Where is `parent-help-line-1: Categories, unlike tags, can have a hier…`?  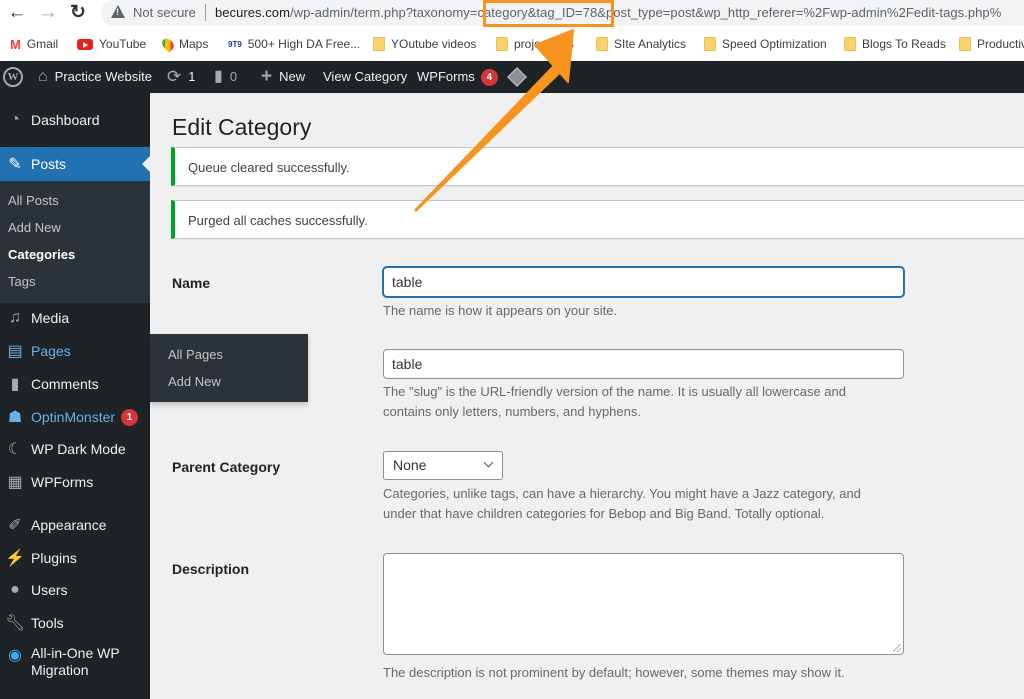 parent-help-line-1: Categories, unlike tags, can have a hier… is located at coordinates (622, 493).